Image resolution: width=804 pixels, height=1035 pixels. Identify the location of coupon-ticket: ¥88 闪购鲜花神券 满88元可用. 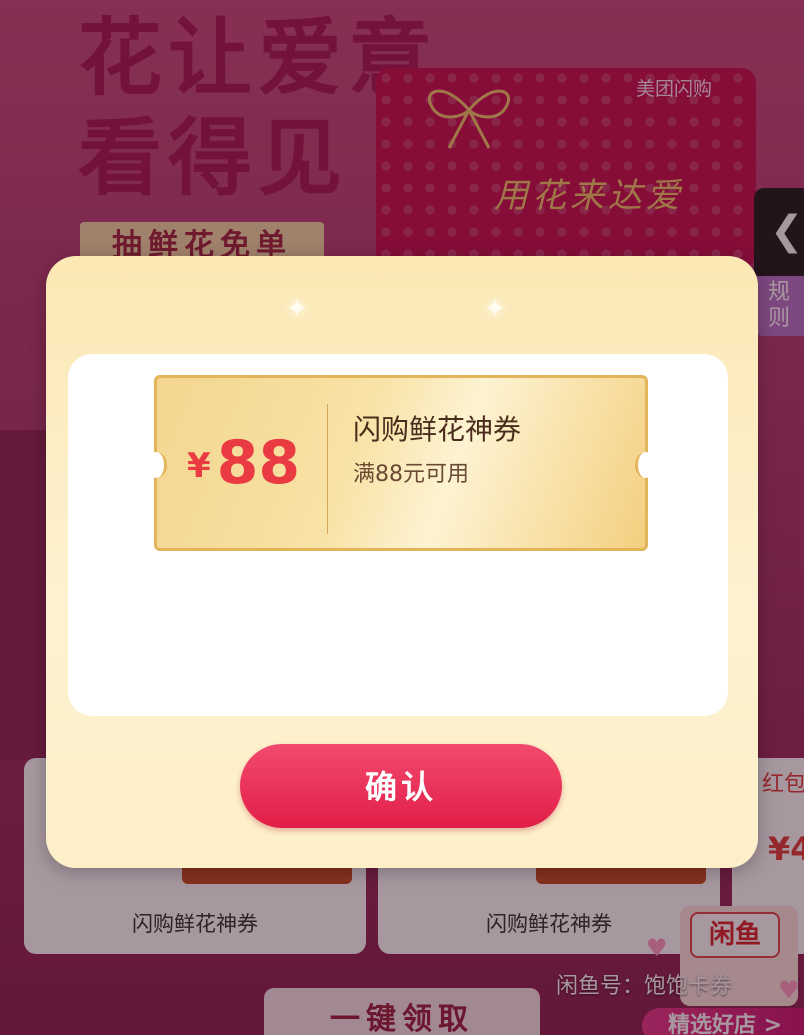
(401, 463).